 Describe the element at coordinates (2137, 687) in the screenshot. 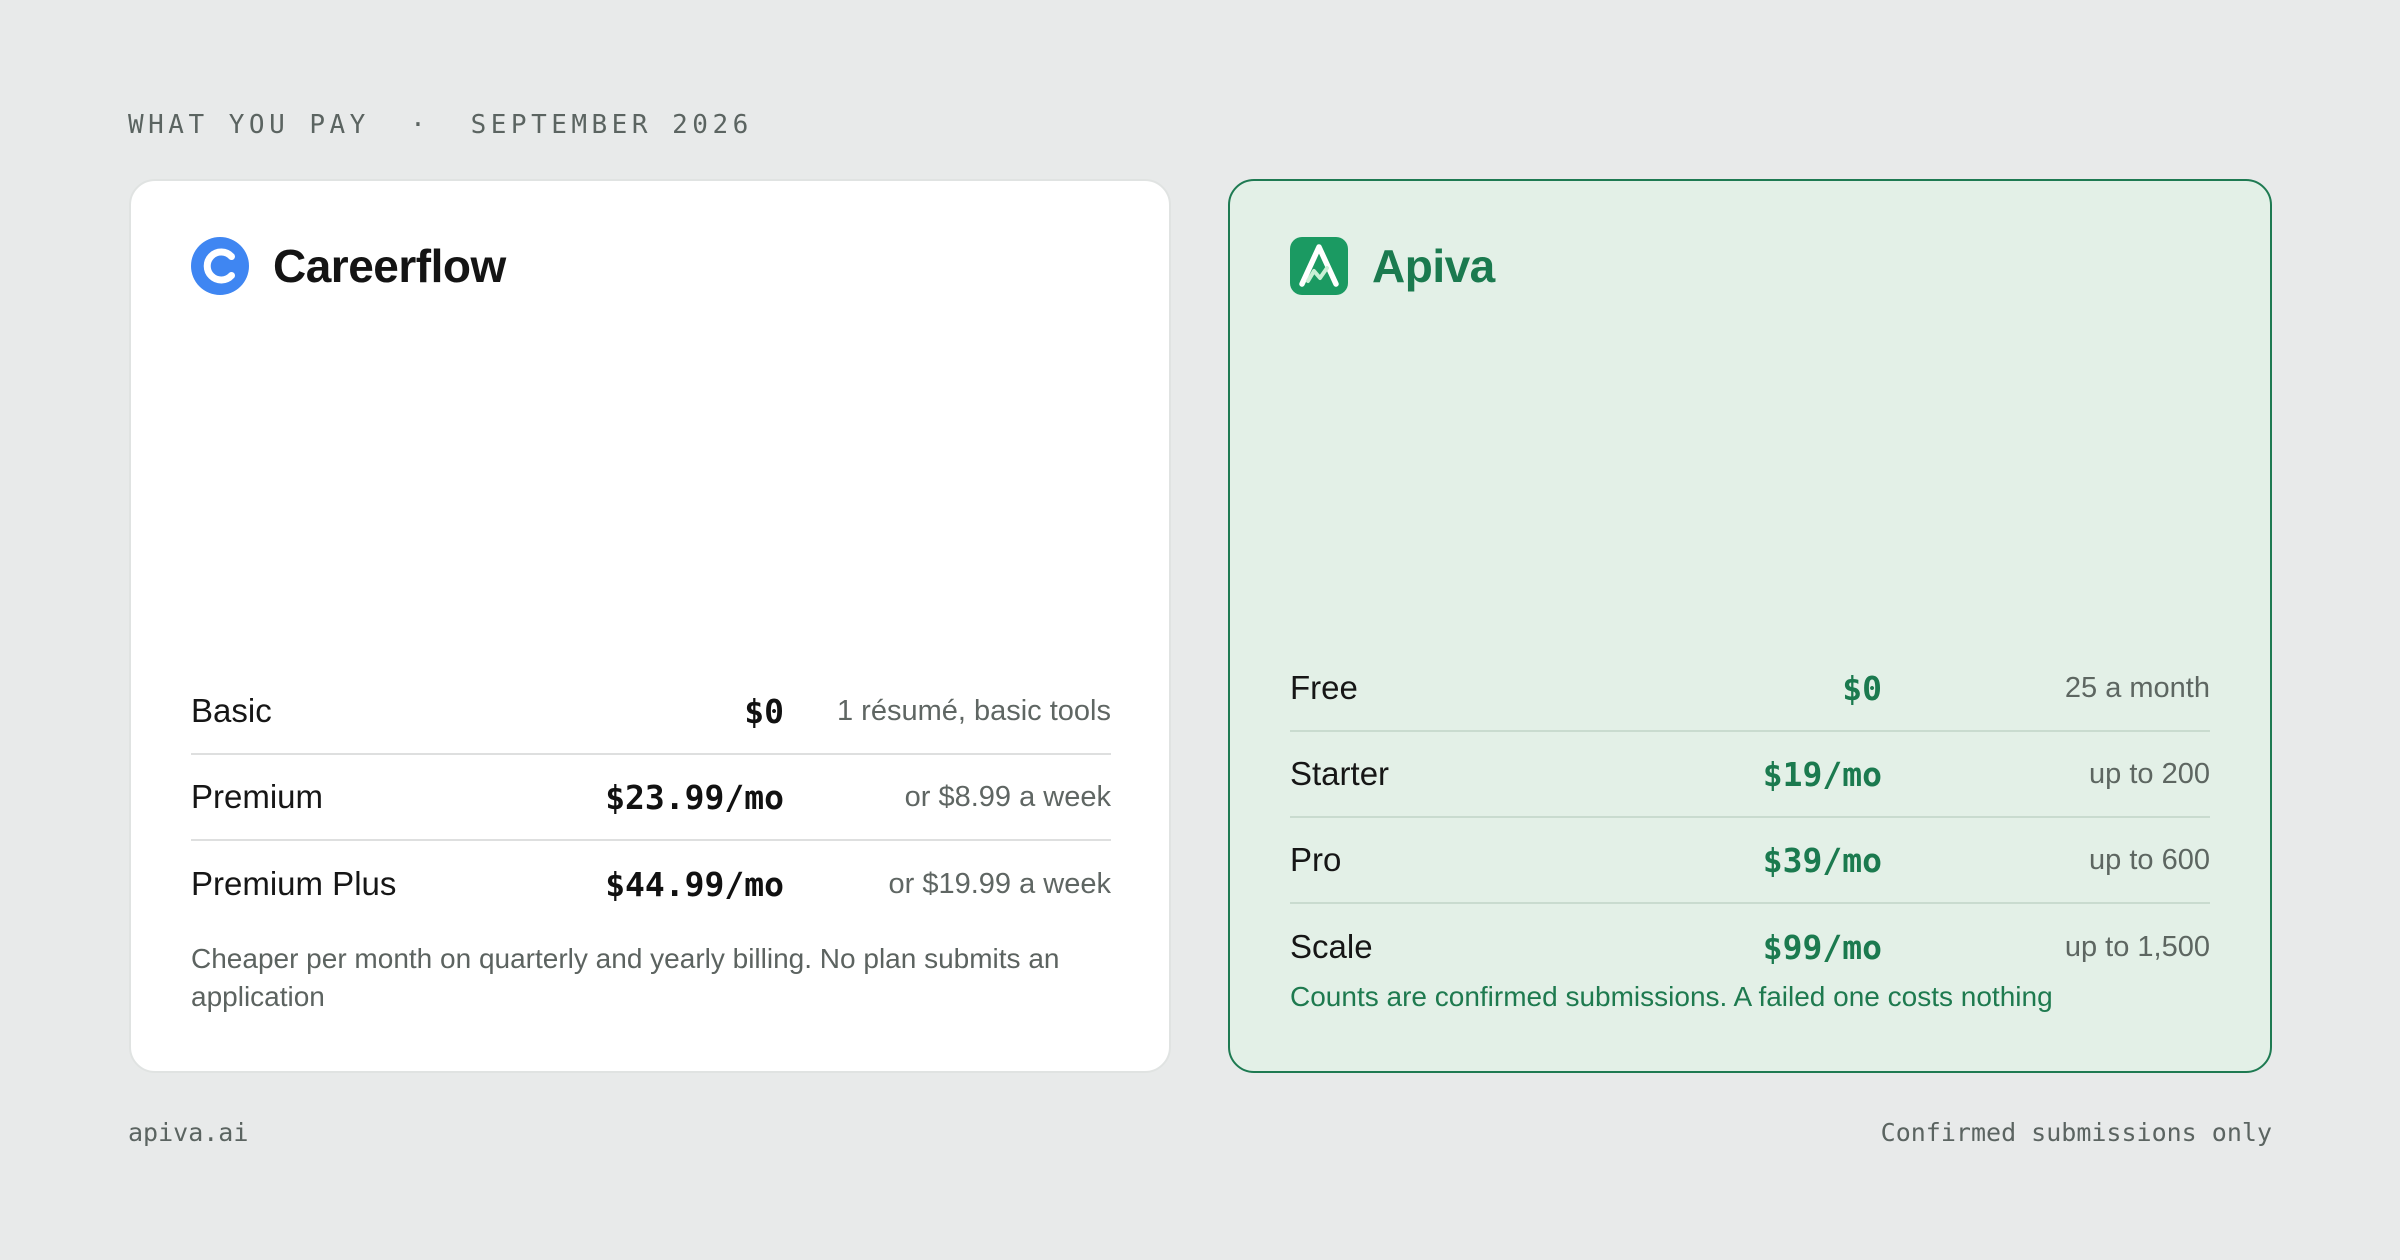

I see `plan-note: 25 a month` at that location.